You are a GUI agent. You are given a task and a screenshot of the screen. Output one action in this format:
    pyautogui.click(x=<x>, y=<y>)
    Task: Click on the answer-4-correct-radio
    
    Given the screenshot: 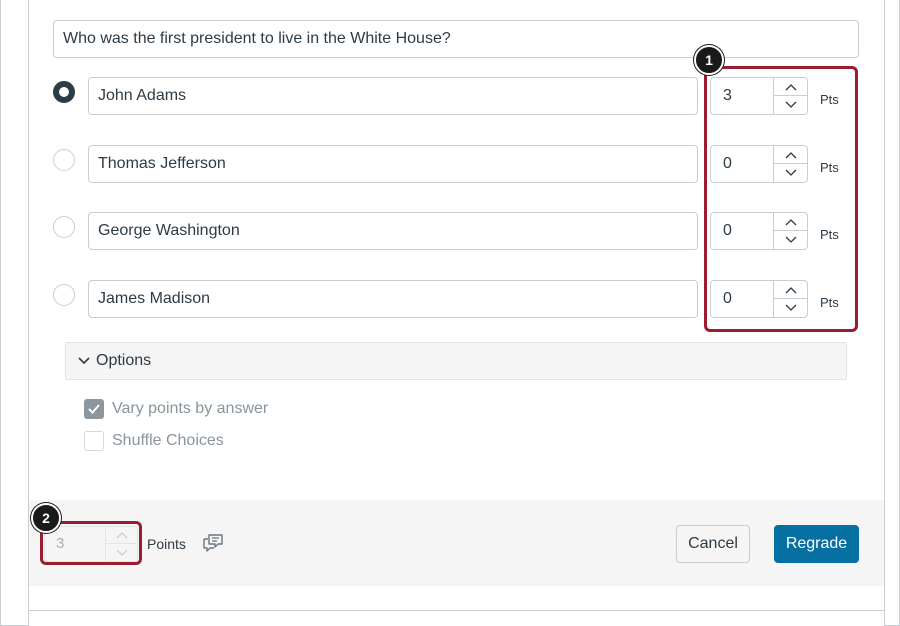 What is the action you would take?
    pyautogui.click(x=64, y=295)
    